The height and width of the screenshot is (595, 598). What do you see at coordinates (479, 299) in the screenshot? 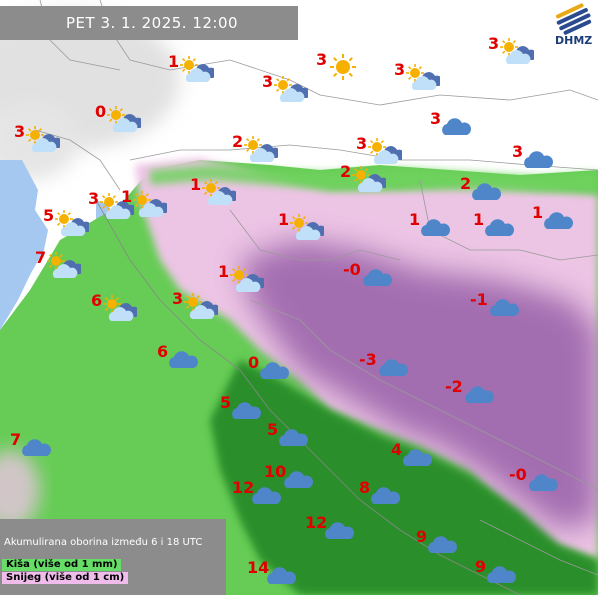
I see `station-temp: -1` at bounding box center [479, 299].